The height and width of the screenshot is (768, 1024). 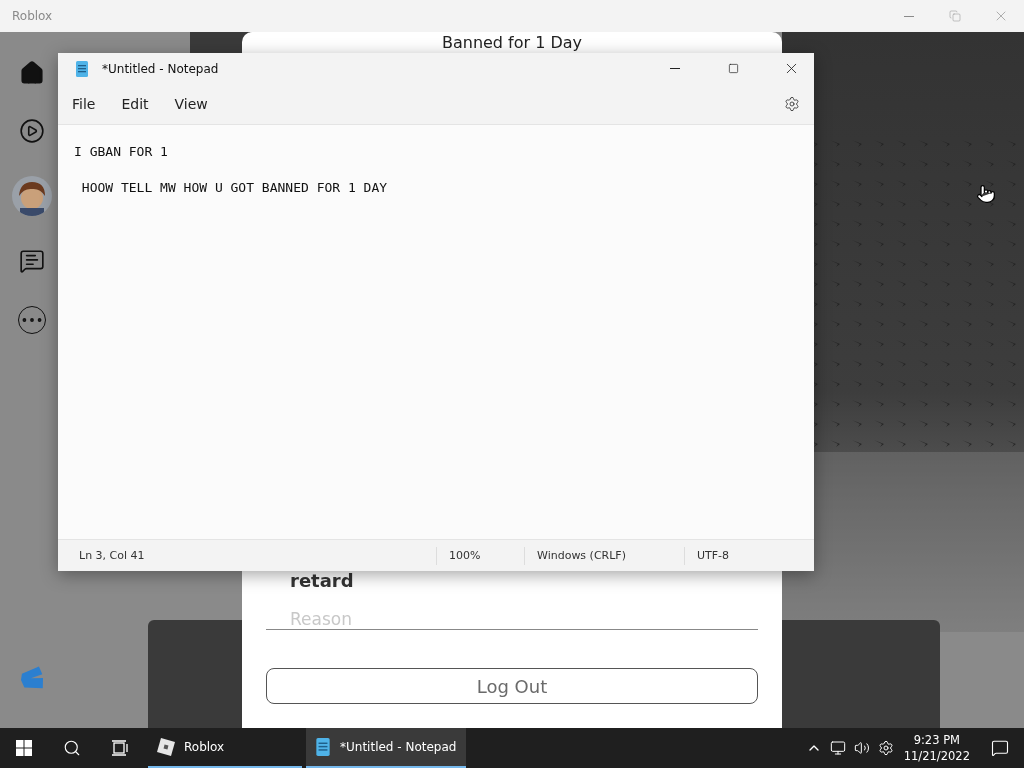 I want to click on avatar, so click(x=32, y=196).